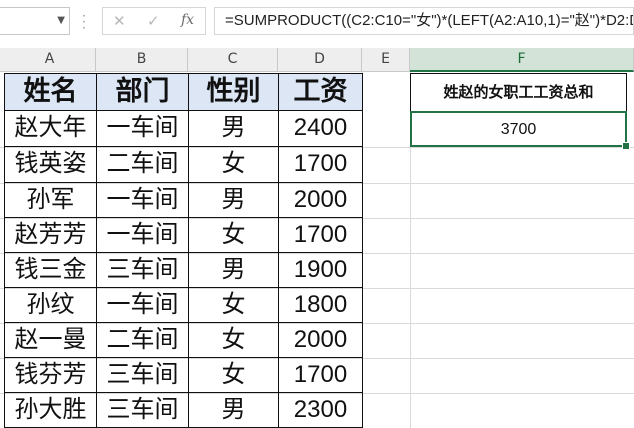  I want to click on result-label-cell: 姓赵的女职工工资总和, so click(518, 92).